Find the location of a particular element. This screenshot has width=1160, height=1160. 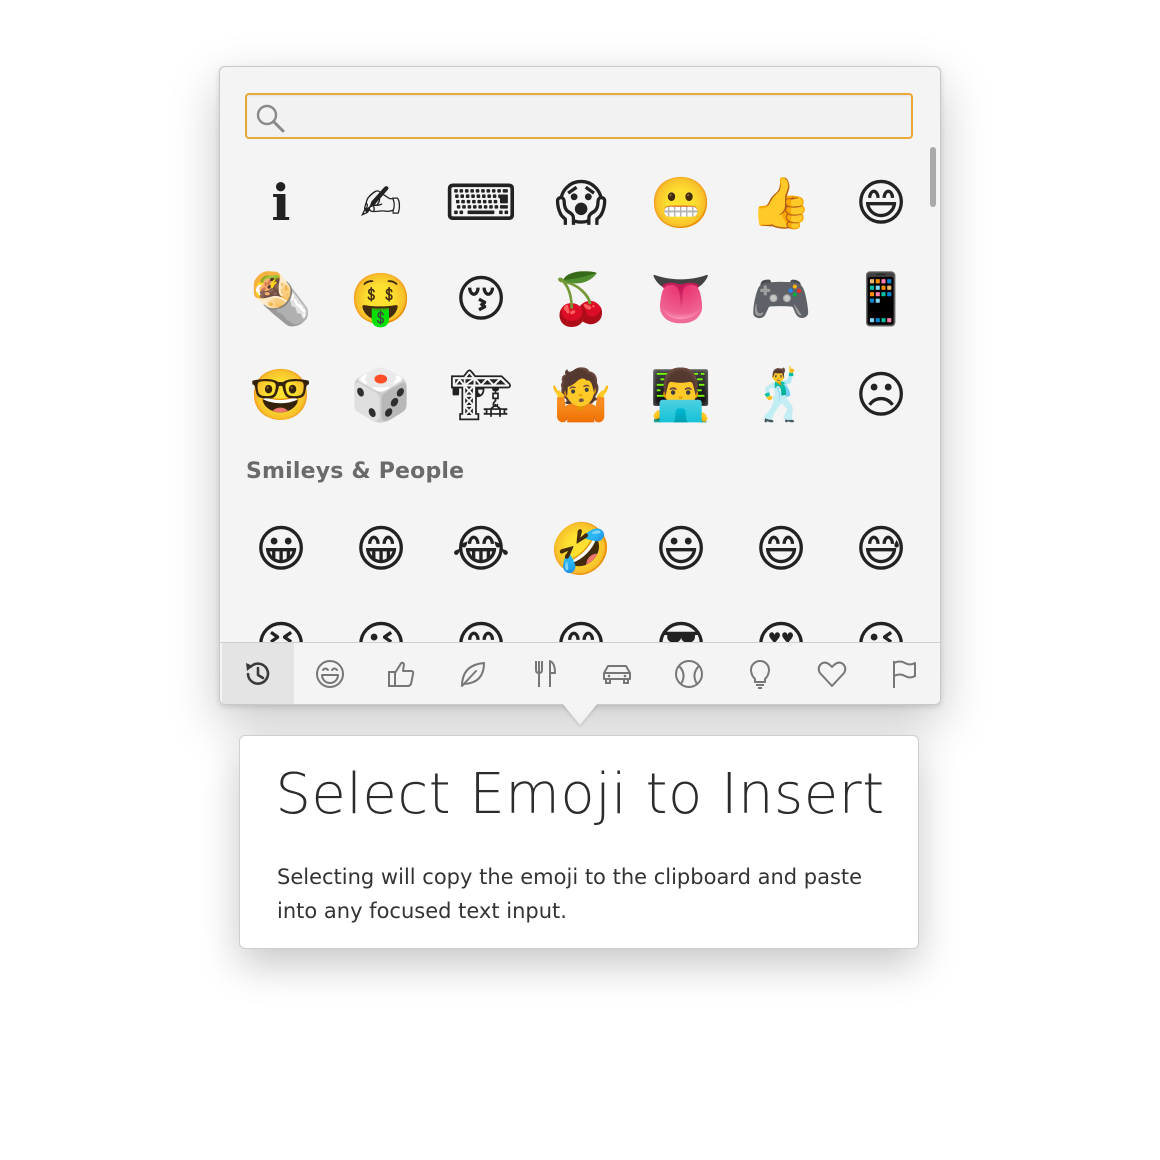

emoji-glyph: ✍ is located at coordinates (381, 203).